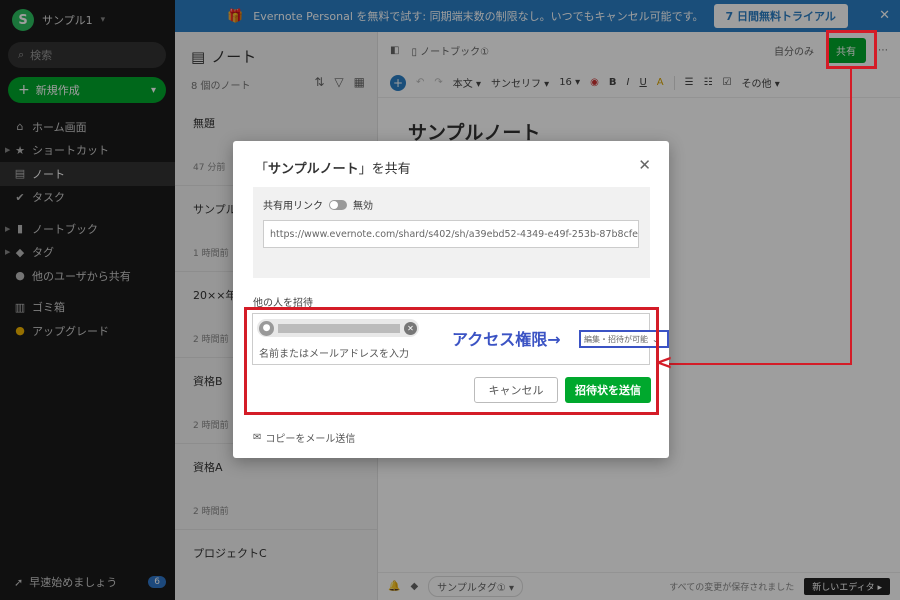  I want to click on share-link-row: 共有用リンク 無効, so click(318, 204).